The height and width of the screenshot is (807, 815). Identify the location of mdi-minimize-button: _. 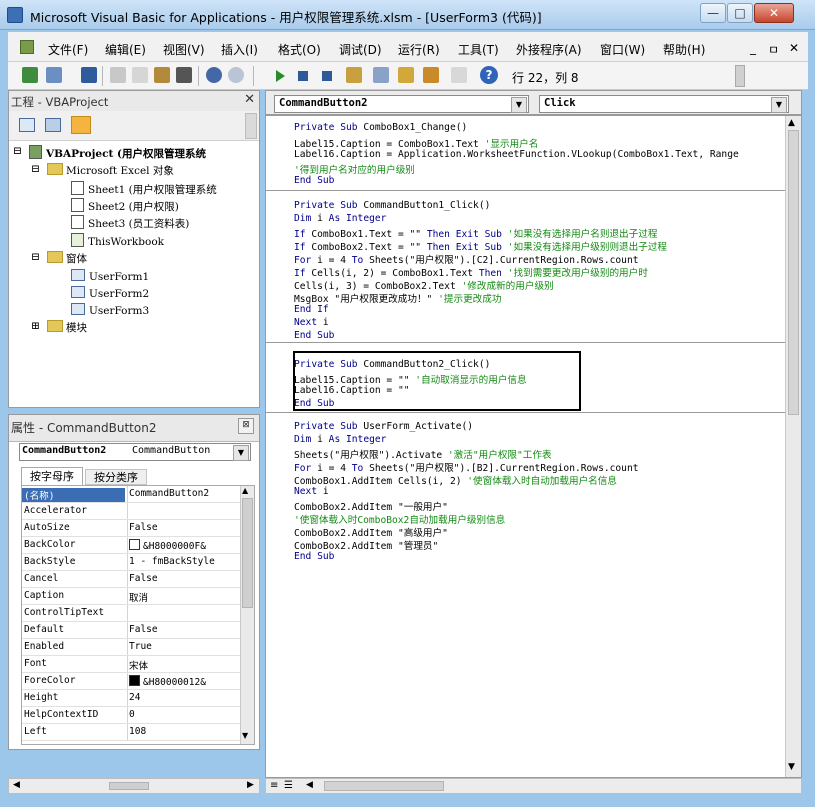
(753, 48).